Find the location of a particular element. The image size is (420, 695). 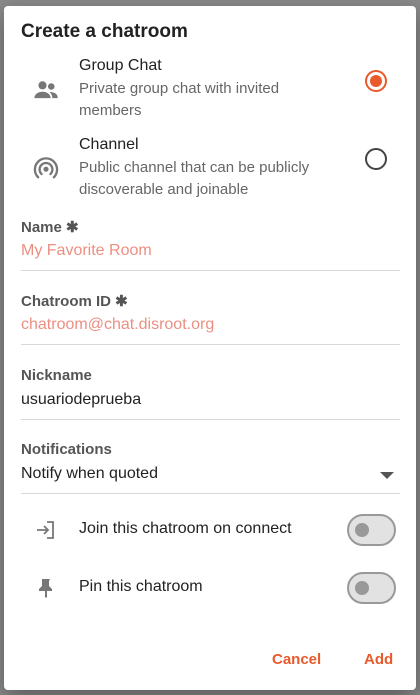

nickname-input: usuariodeprueba is located at coordinates (81, 400).